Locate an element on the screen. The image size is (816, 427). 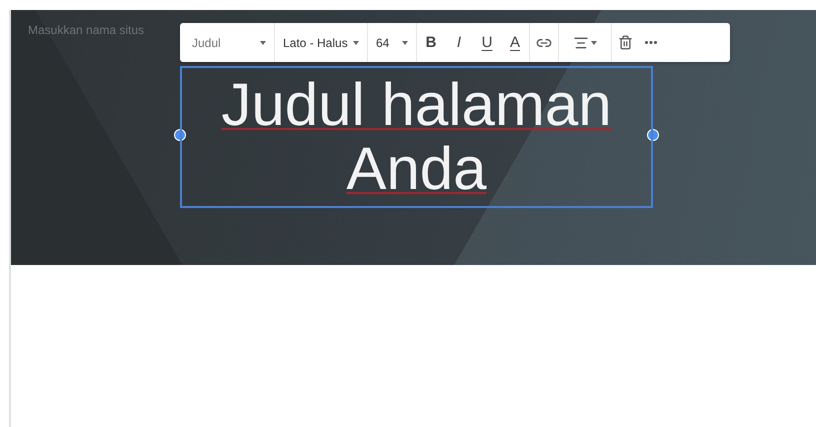
italic-button: I is located at coordinates (459, 42).